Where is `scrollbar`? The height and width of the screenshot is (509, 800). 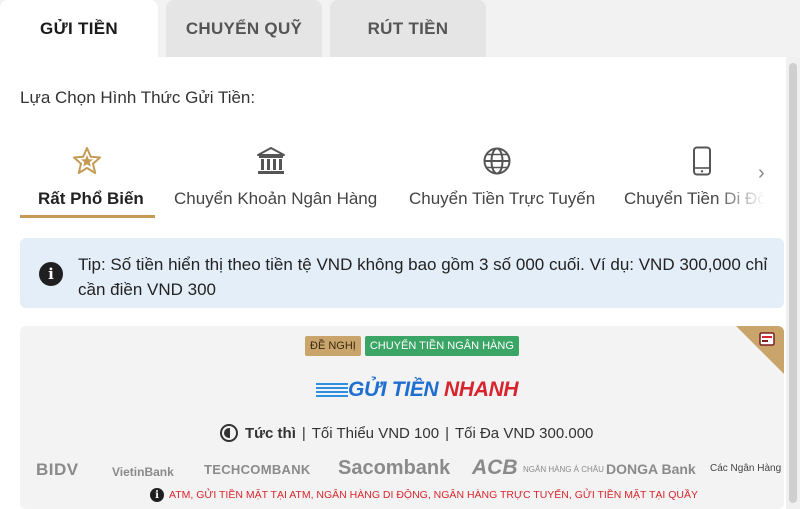
scrollbar is located at coordinates (793, 283).